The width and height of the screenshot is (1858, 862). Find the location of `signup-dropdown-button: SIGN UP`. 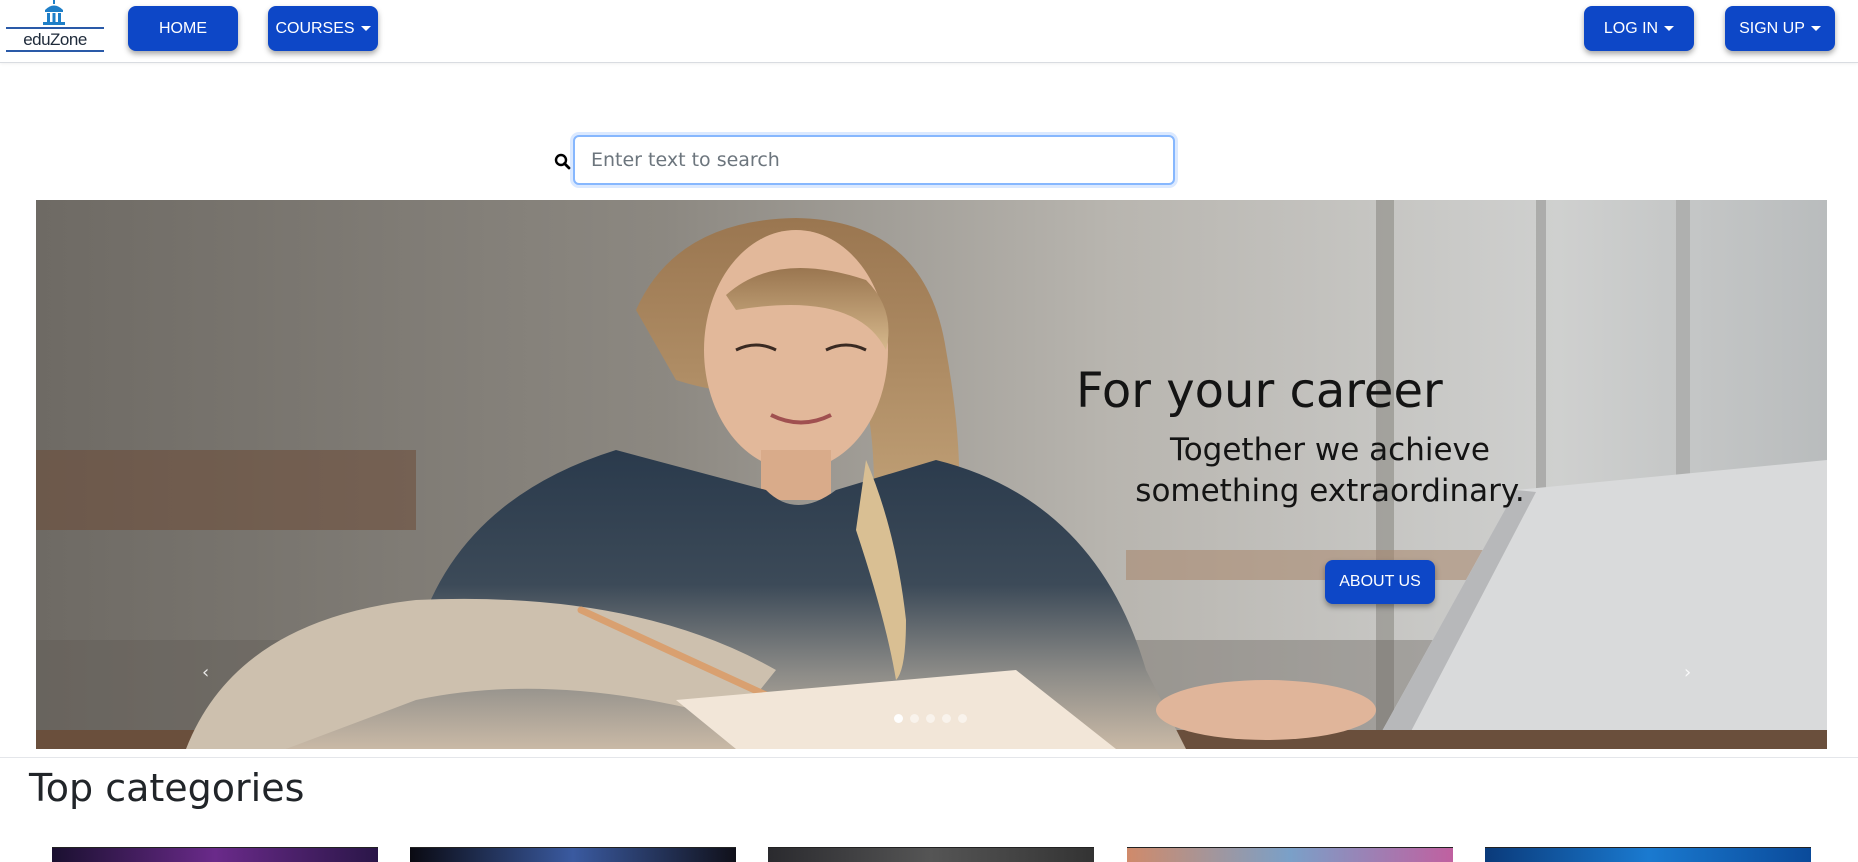

signup-dropdown-button: SIGN UP is located at coordinates (1780, 28).